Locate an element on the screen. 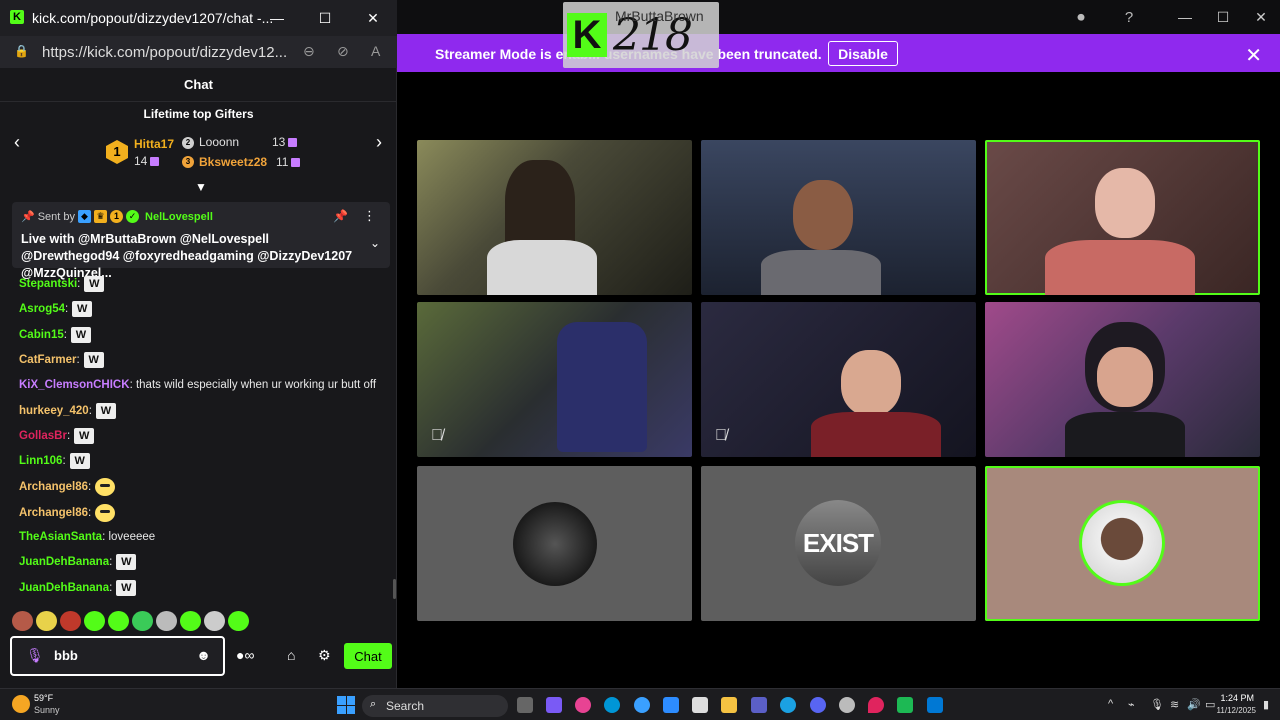  weather-sun-icon is located at coordinates (21, 704).